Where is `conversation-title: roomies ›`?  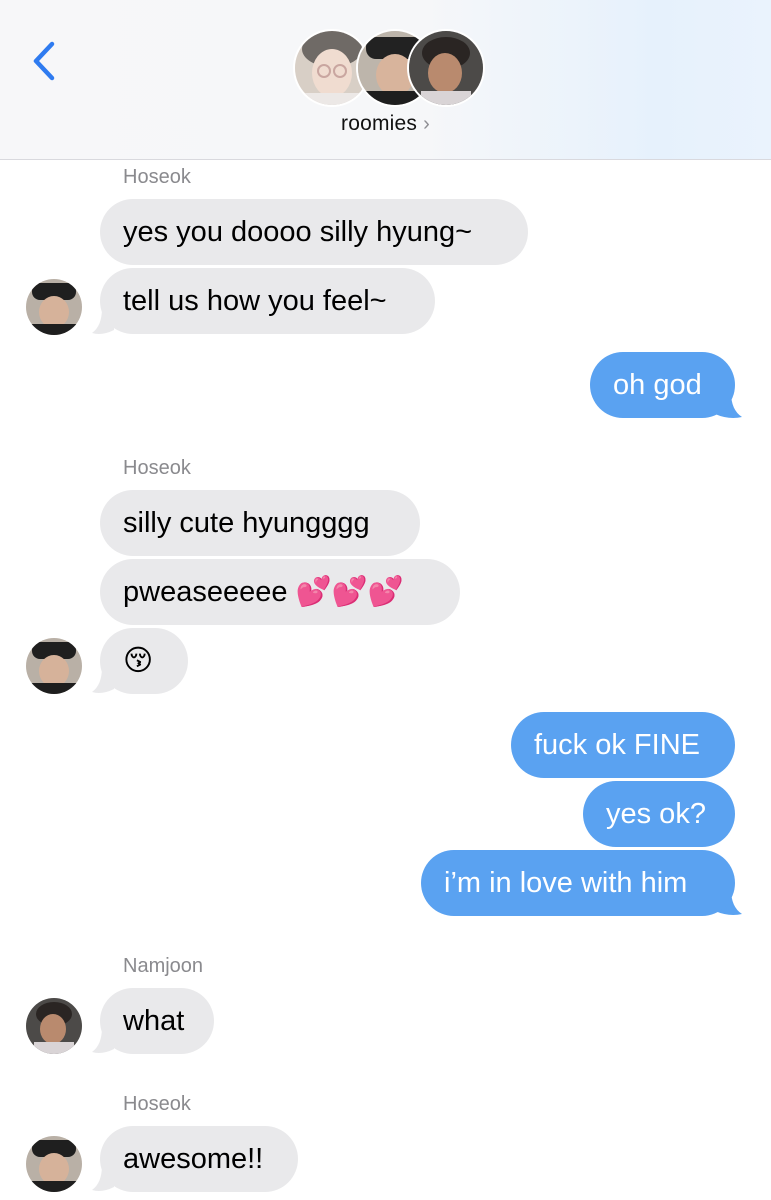
conversation-title: roomies › is located at coordinates (385, 124).